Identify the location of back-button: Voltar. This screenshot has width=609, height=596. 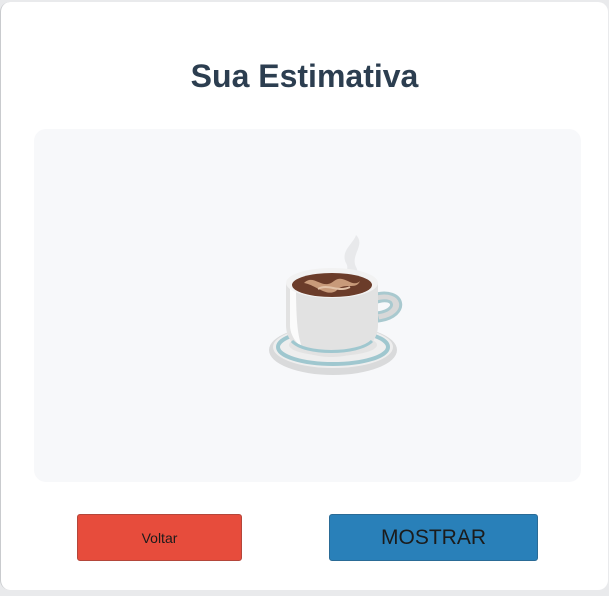
(159, 537).